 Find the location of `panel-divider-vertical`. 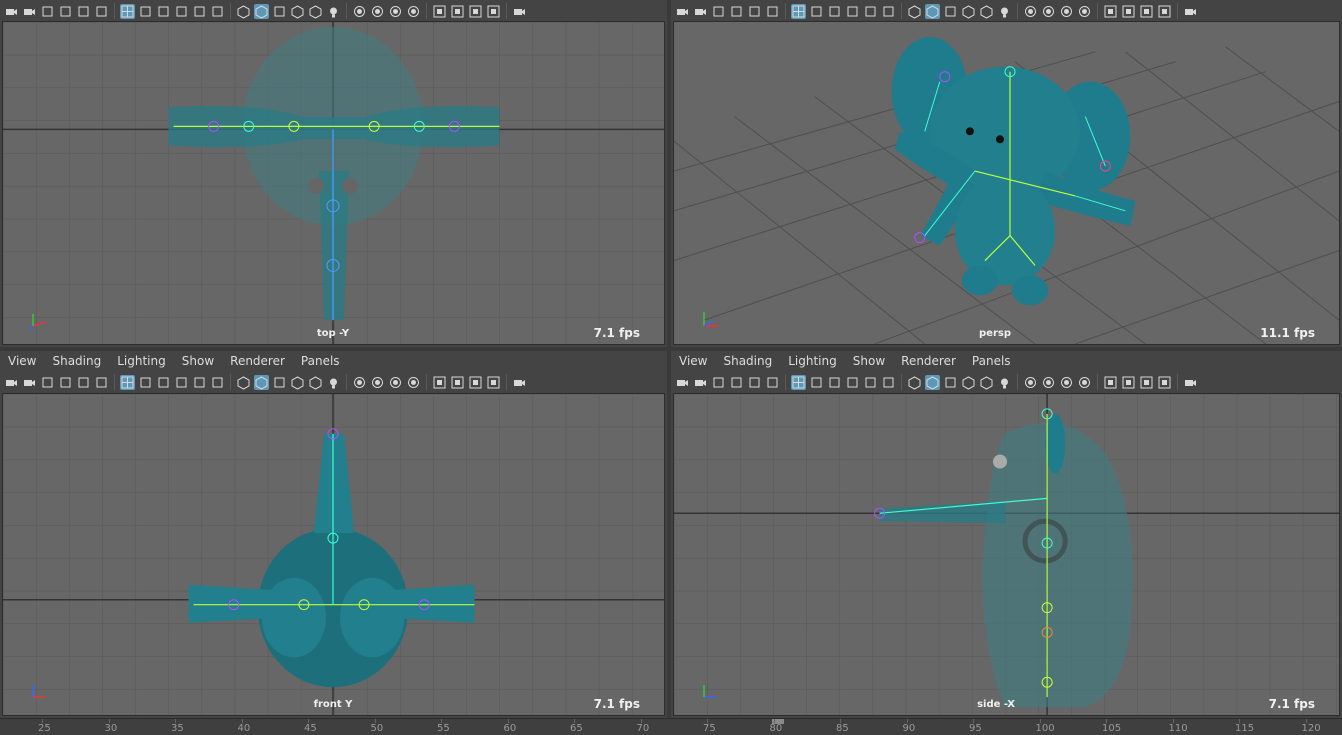

panel-divider-vertical is located at coordinates (669, 359).